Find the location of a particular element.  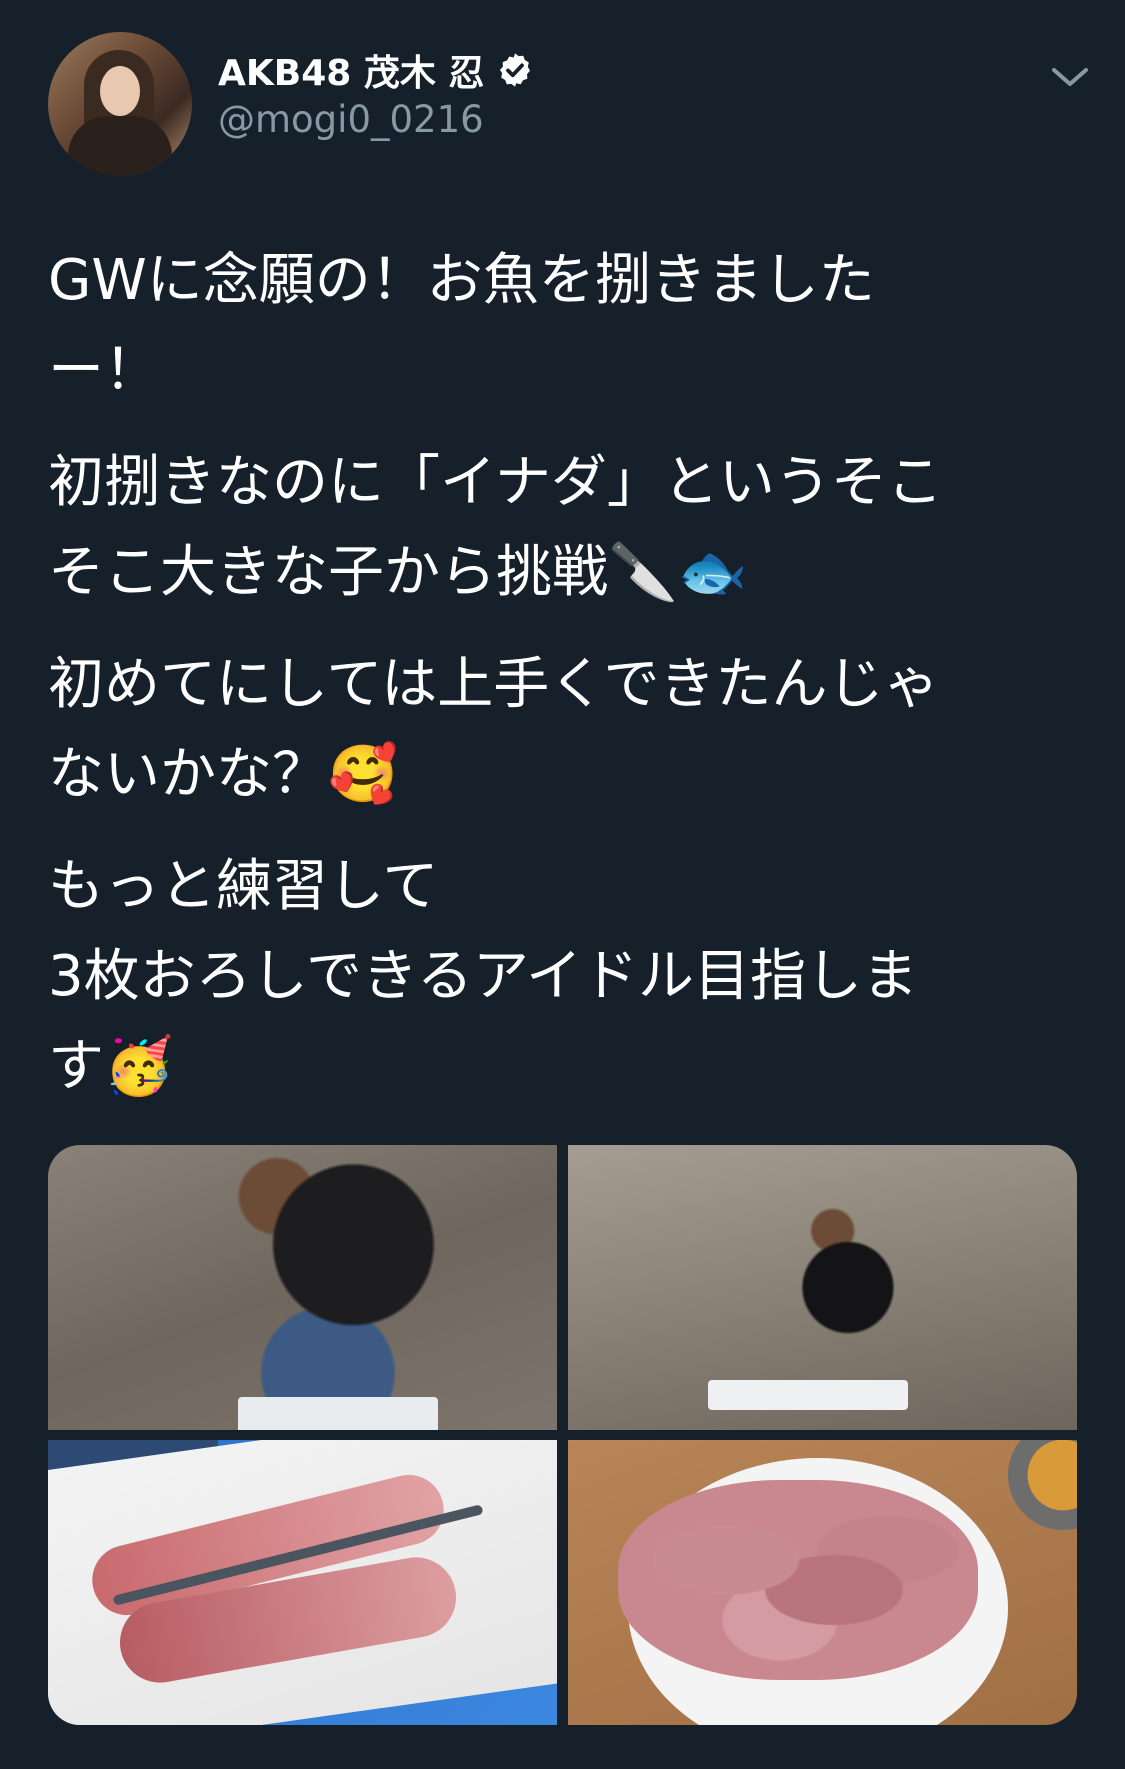

sashimi is located at coordinates (798, 1580).